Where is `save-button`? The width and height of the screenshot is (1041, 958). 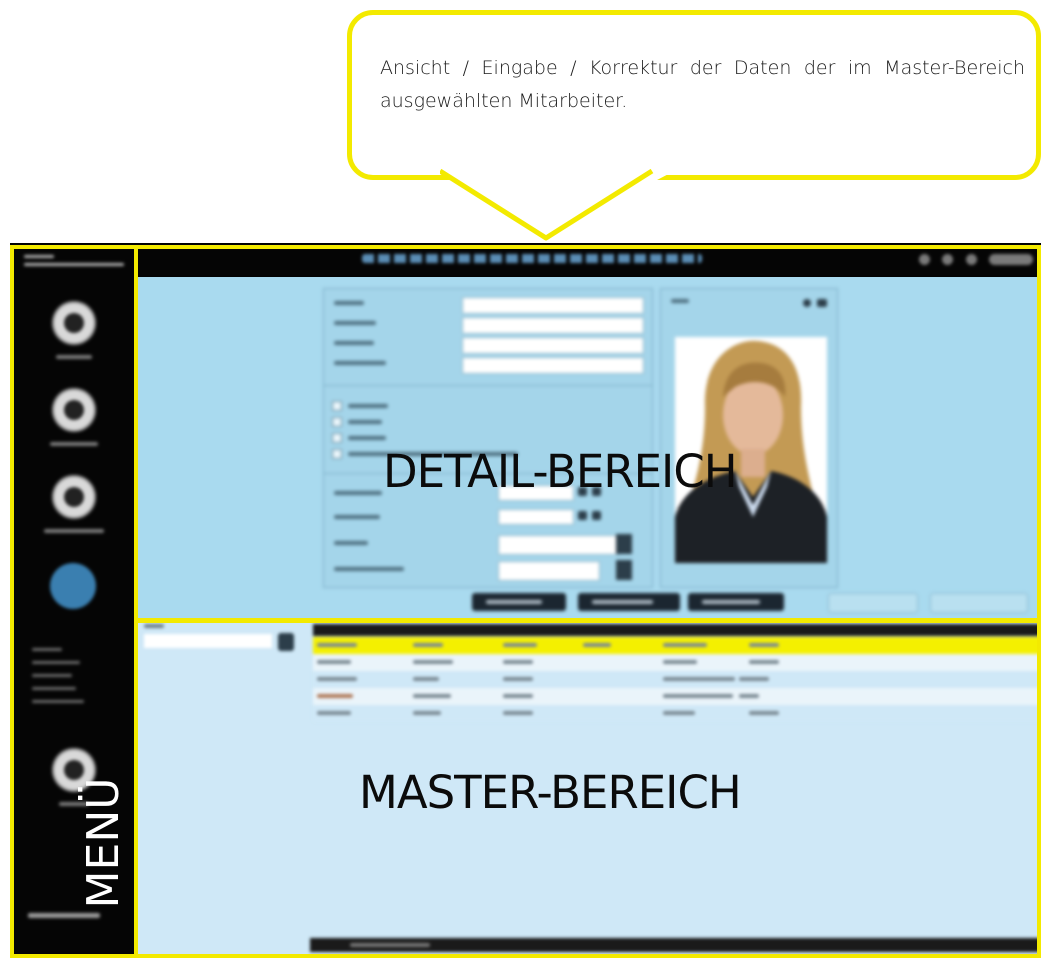
save-button is located at coordinates (873, 603).